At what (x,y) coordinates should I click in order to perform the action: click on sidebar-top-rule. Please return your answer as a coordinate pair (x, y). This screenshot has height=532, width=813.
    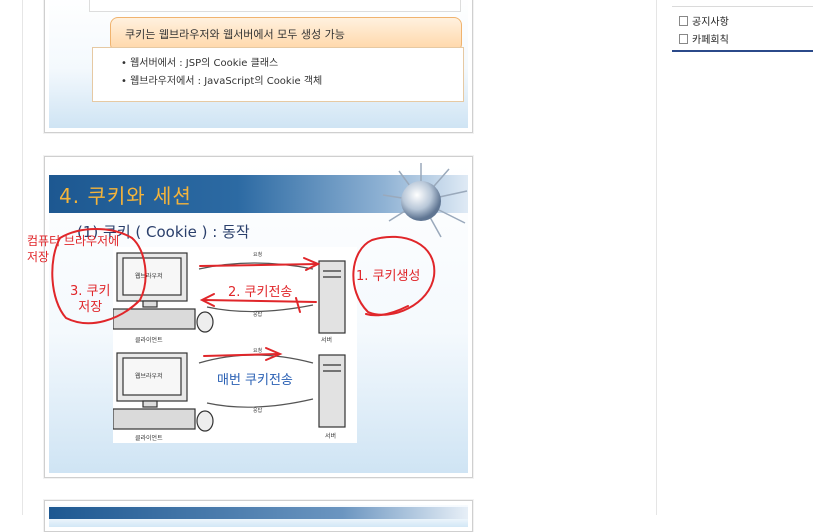
    Looking at the image, I should click on (742, 6).